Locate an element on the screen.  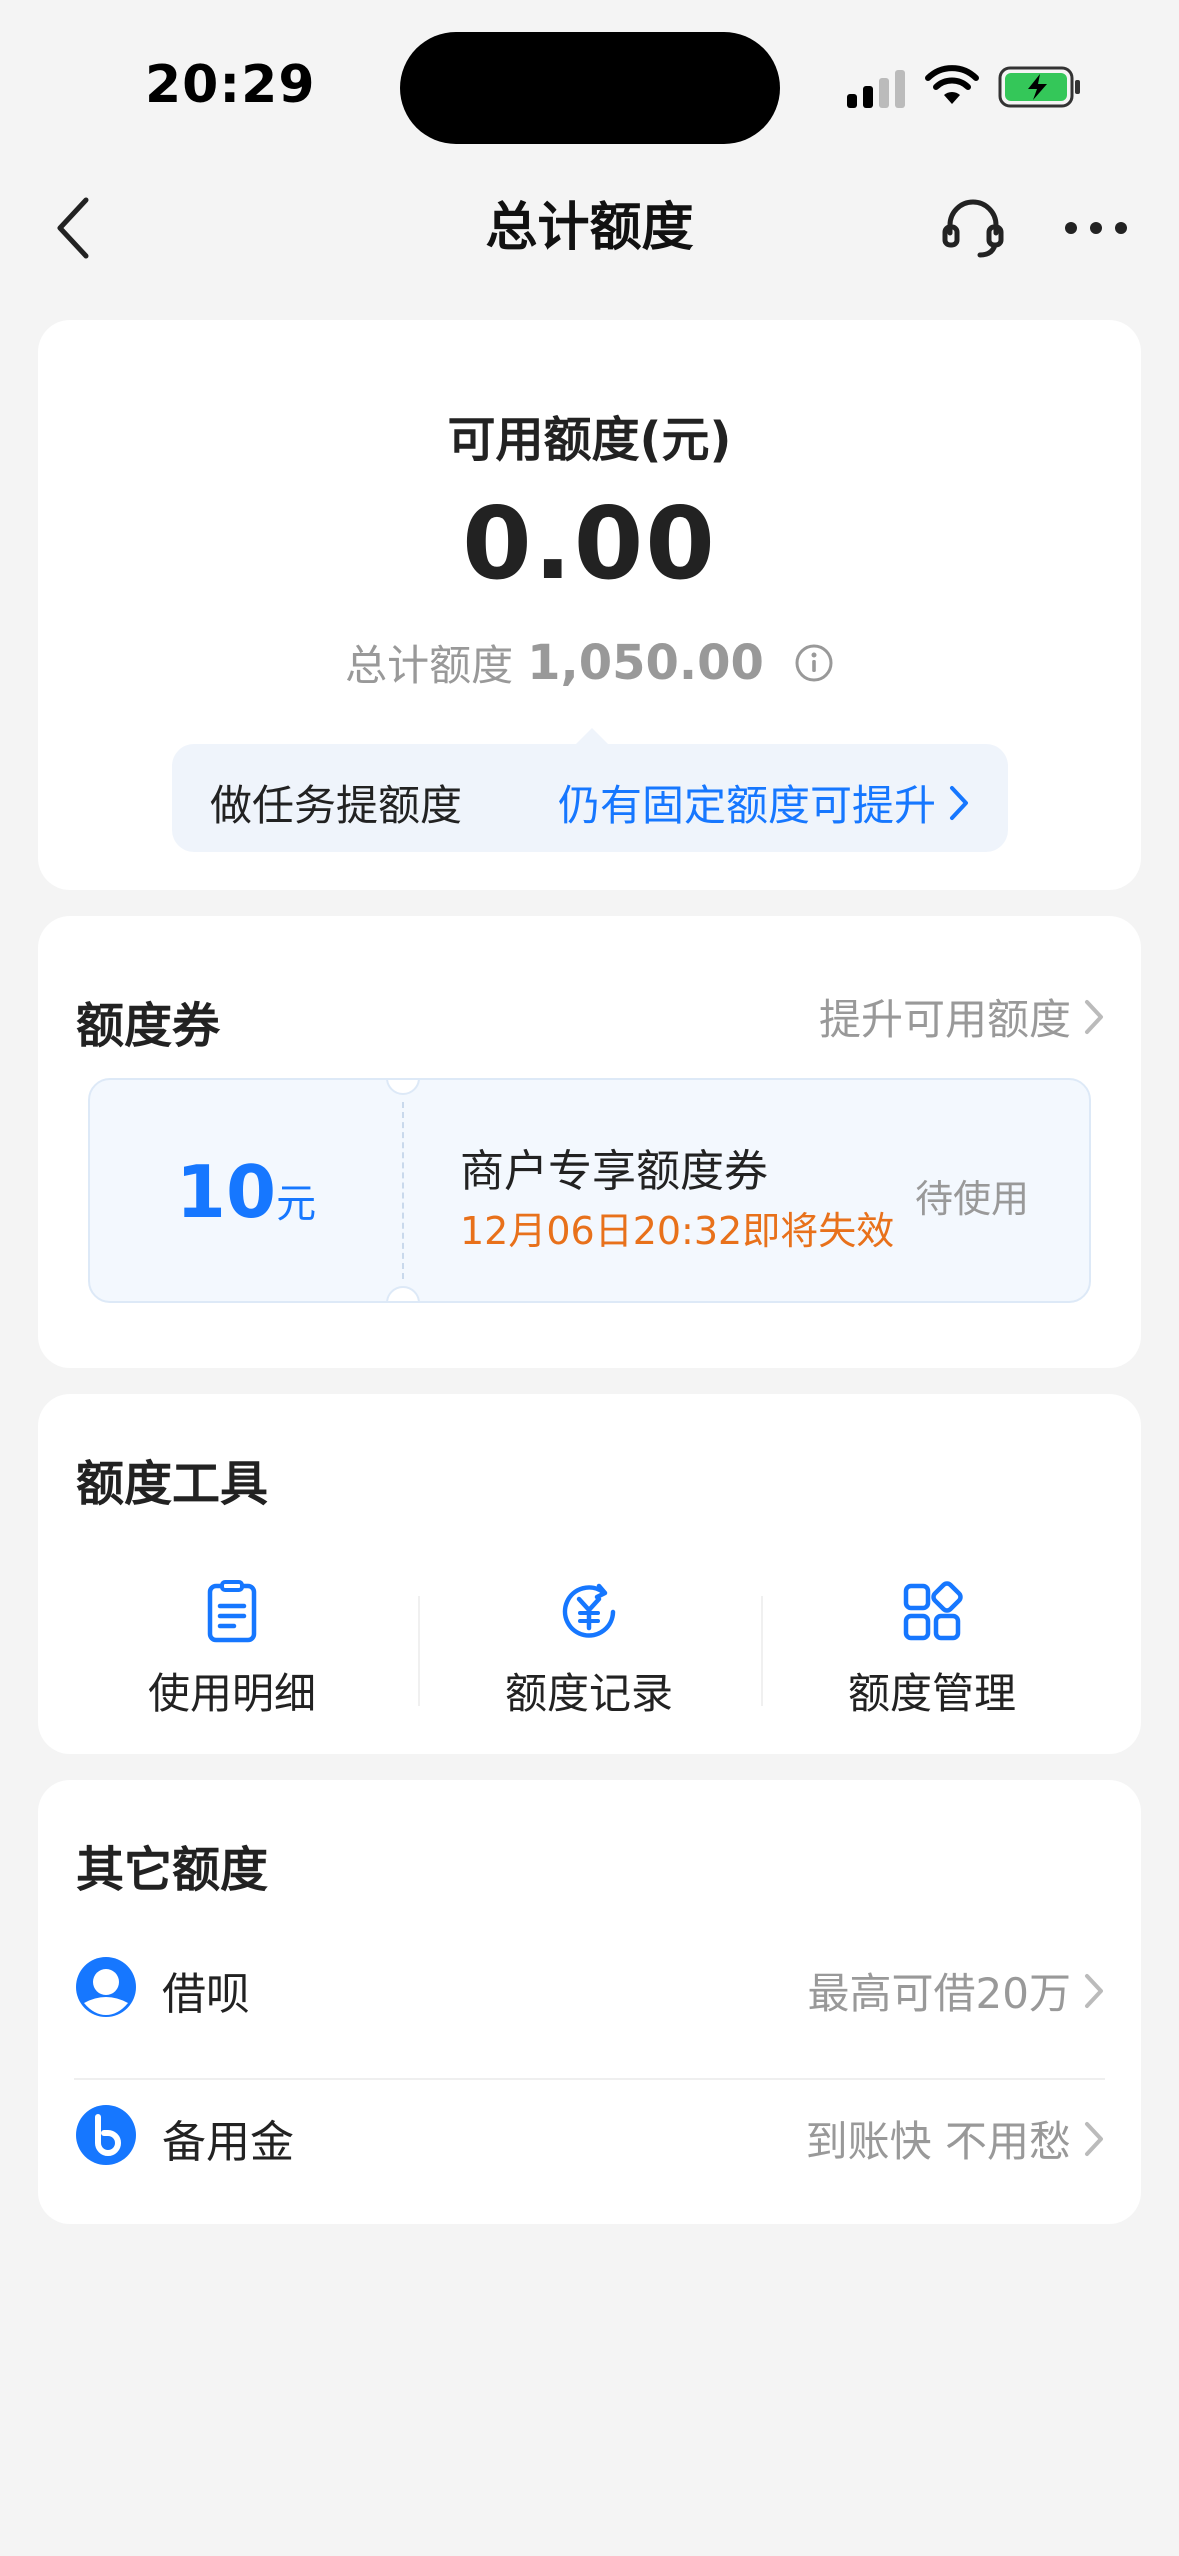
headset-icon is located at coordinates (973, 228).